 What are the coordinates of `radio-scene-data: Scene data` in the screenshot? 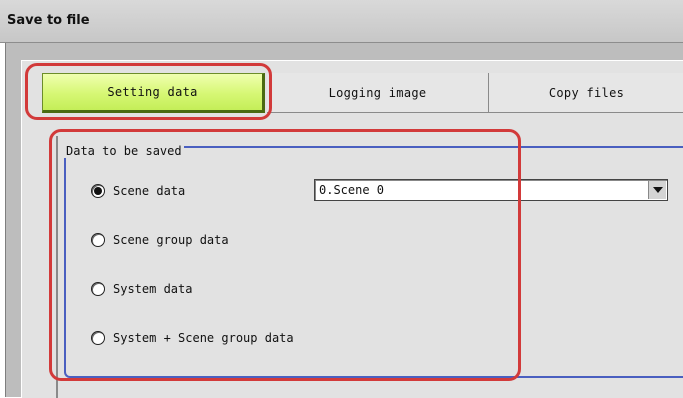 It's located at (138, 191).